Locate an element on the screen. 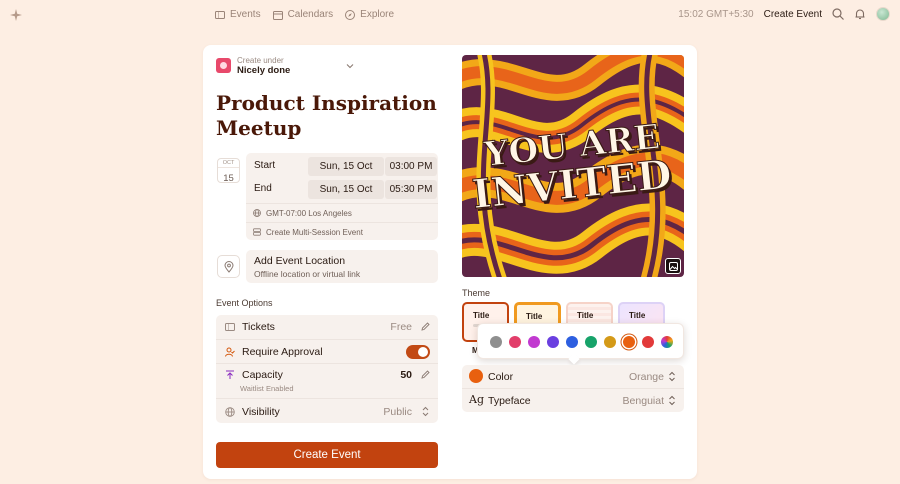 The image size is (900, 484). swatch-orange is located at coordinates (629, 342).